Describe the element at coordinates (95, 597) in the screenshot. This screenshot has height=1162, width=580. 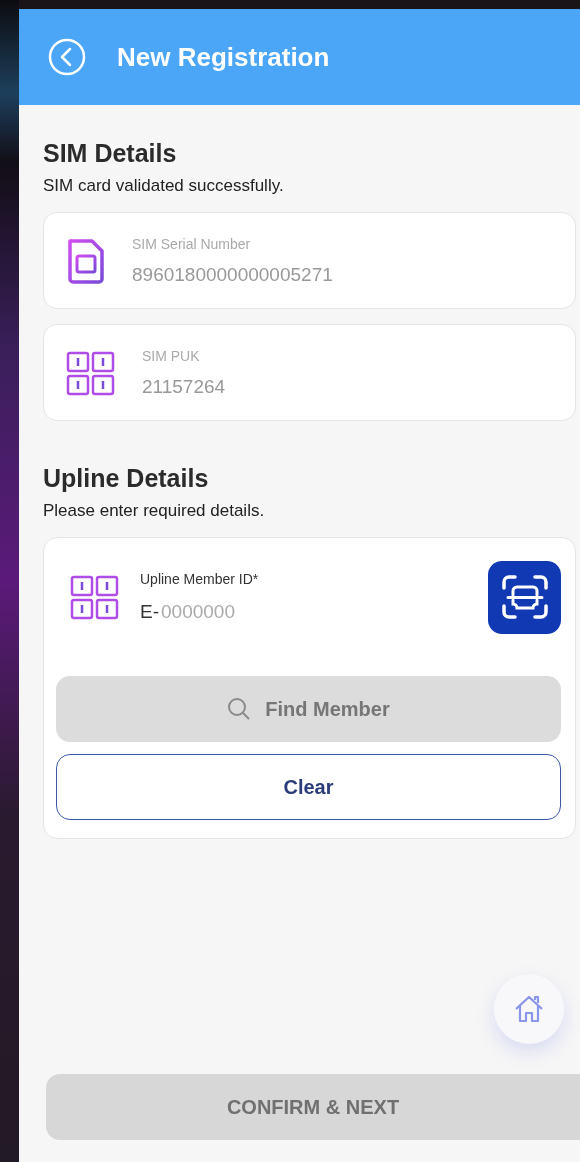
I see `keypad-icon` at that location.